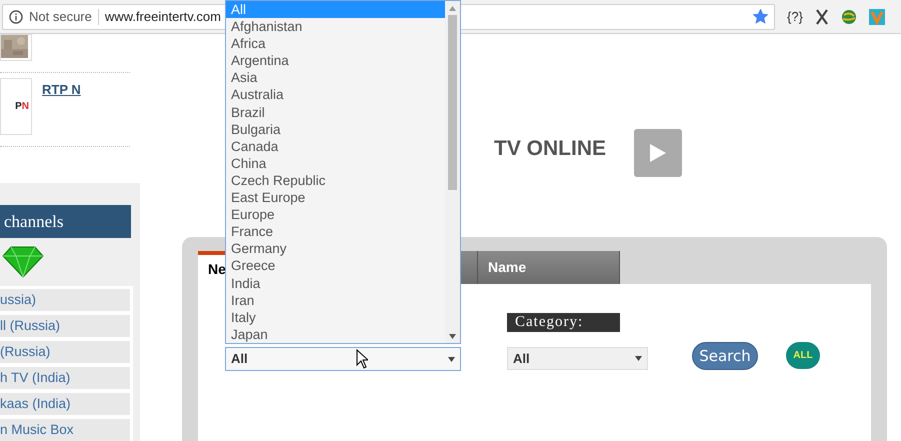 The width and height of the screenshot is (901, 441). Describe the element at coordinates (550, 149) in the screenshot. I see `page-title: TV ONLINE` at that location.